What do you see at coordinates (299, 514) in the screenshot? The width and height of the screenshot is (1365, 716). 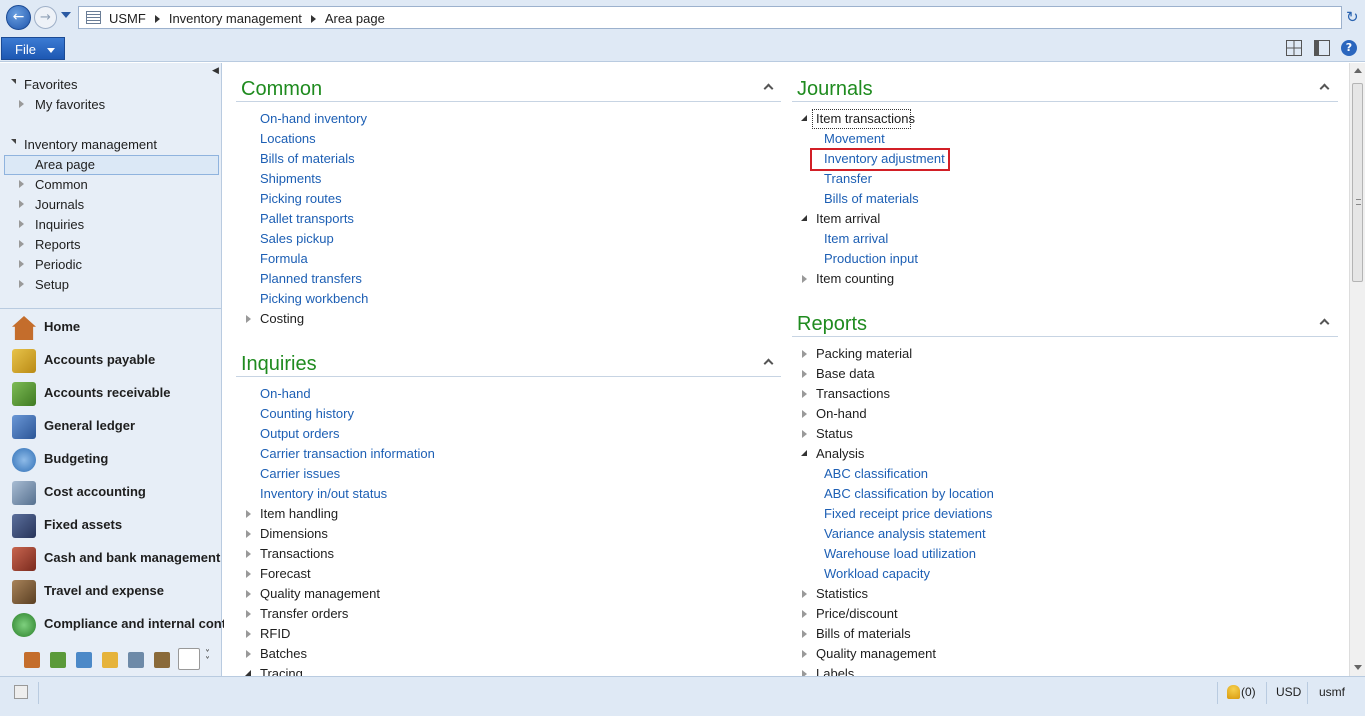 I see `group-item-handling: Item handling` at bounding box center [299, 514].